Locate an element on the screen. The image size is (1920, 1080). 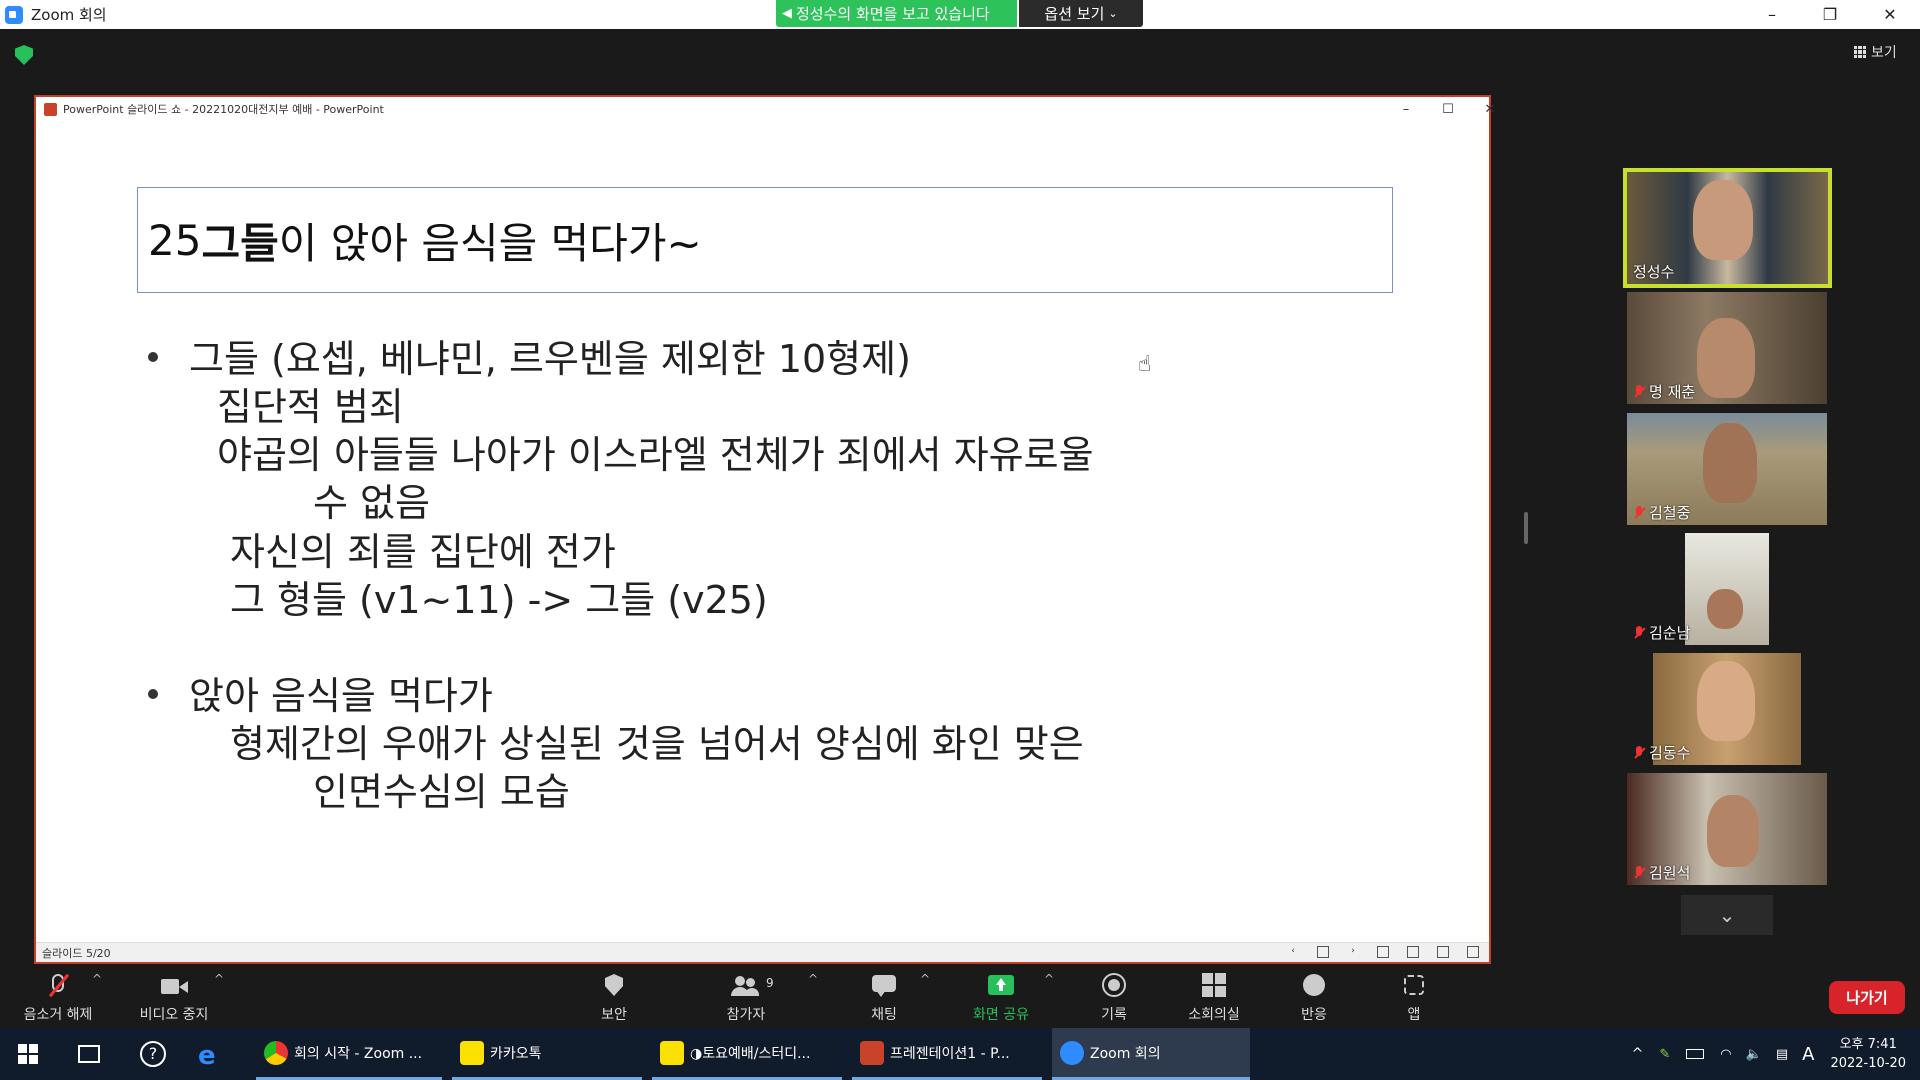
stop-video-label: 비디오 중지 is located at coordinates (174, 1015).